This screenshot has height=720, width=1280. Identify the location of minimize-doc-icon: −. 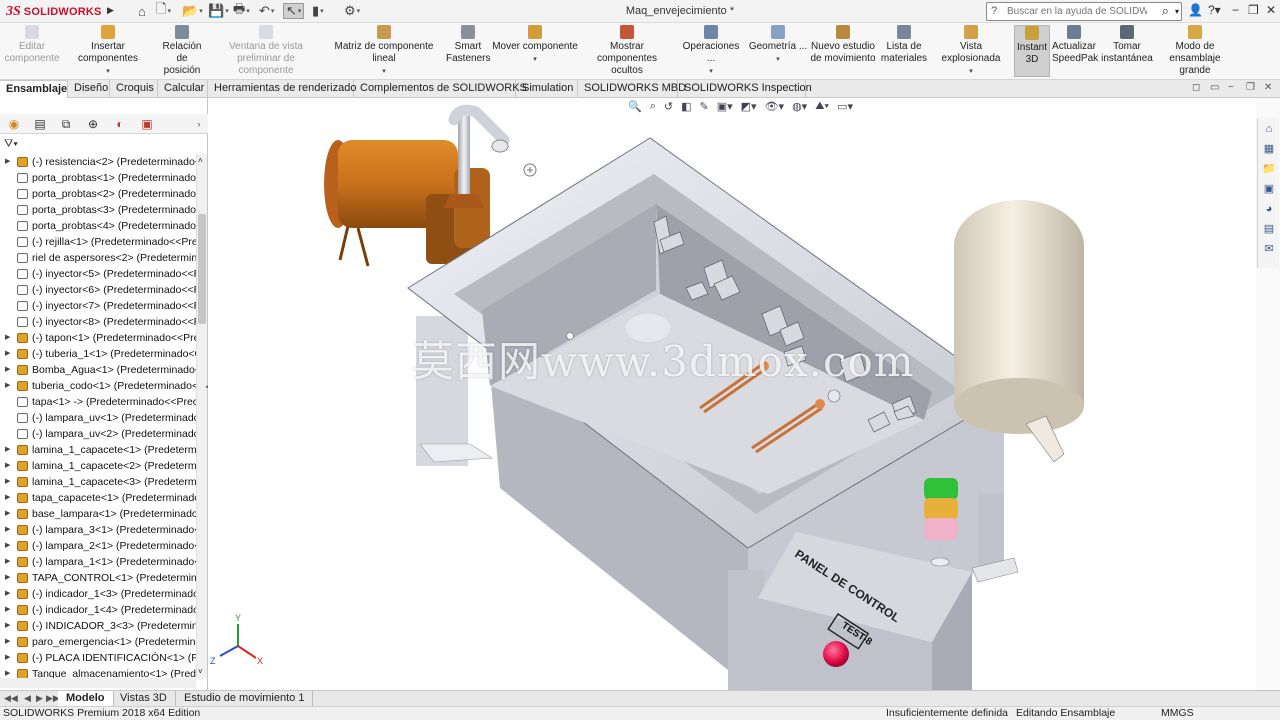
(1231, 87).